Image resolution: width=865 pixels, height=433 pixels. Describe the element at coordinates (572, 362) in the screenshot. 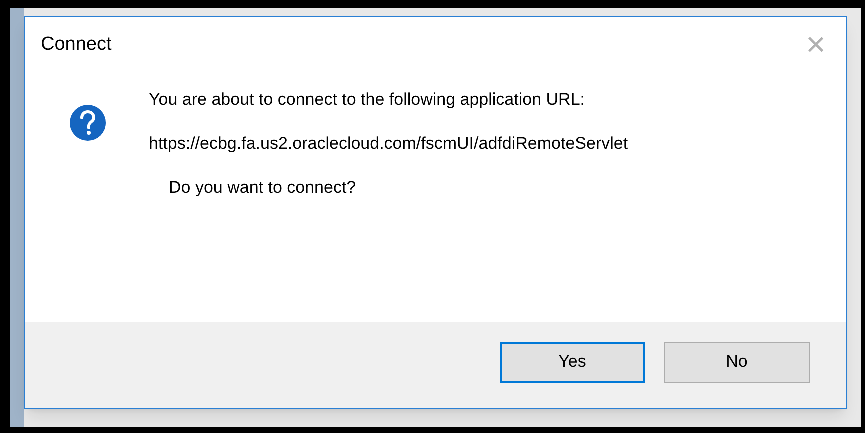

I see `dialog-button: Yes` at that location.